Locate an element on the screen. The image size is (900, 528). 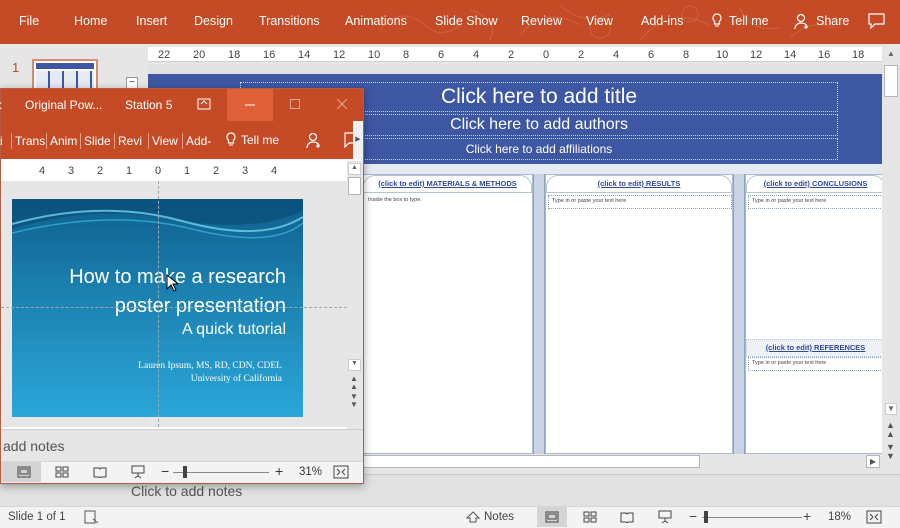
zoom-level: 18% is located at coordinates (839, 517).